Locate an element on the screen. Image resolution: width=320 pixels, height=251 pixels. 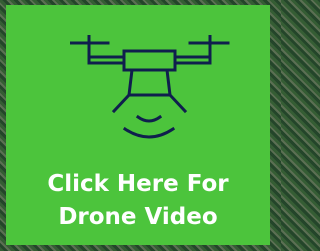
link-text-line-1: Click Here For is located at coordinates (138, 184).